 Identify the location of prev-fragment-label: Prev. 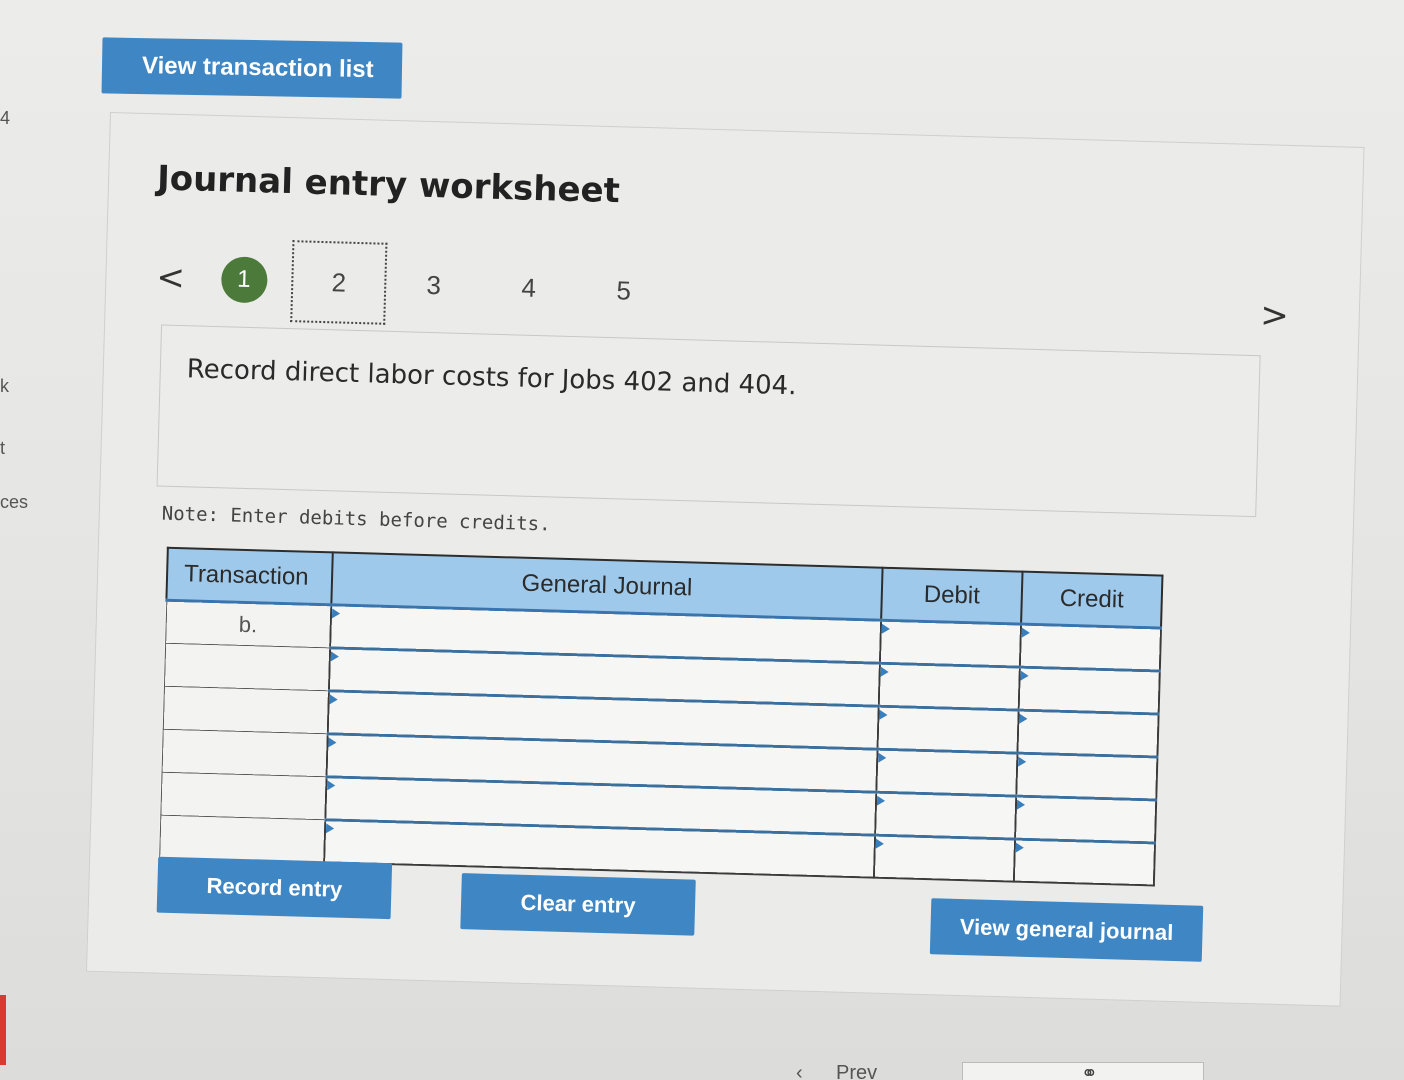
(856, 1071).